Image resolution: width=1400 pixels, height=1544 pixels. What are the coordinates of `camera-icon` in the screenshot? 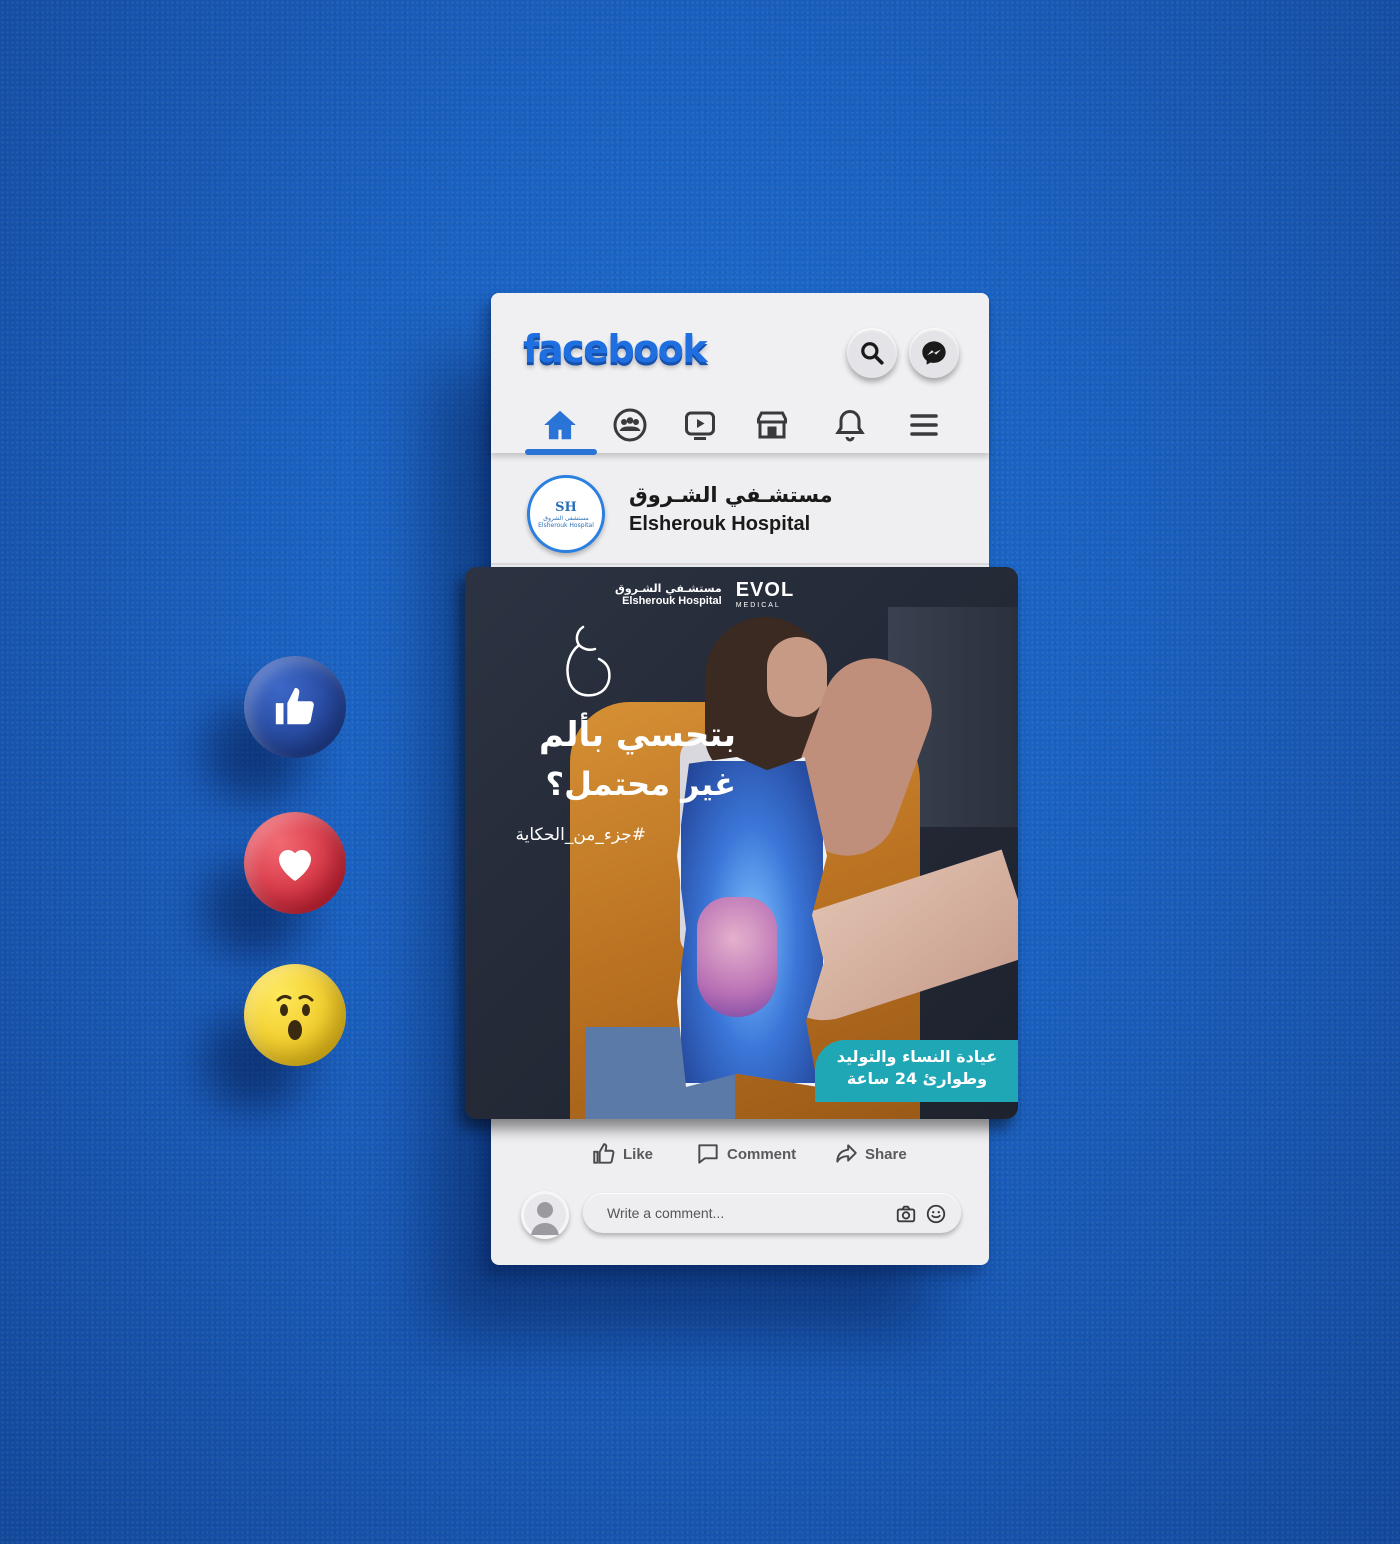 It's located at (906, 1216).